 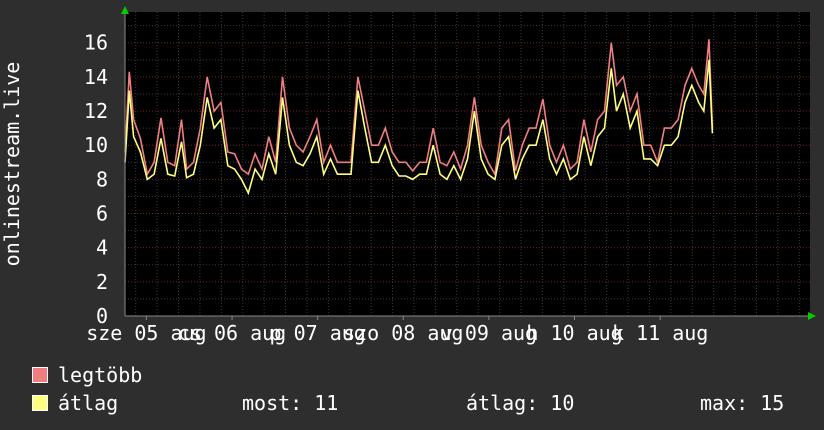 I want to click on legend-max: legtöbb, so click(x=412, y=376).